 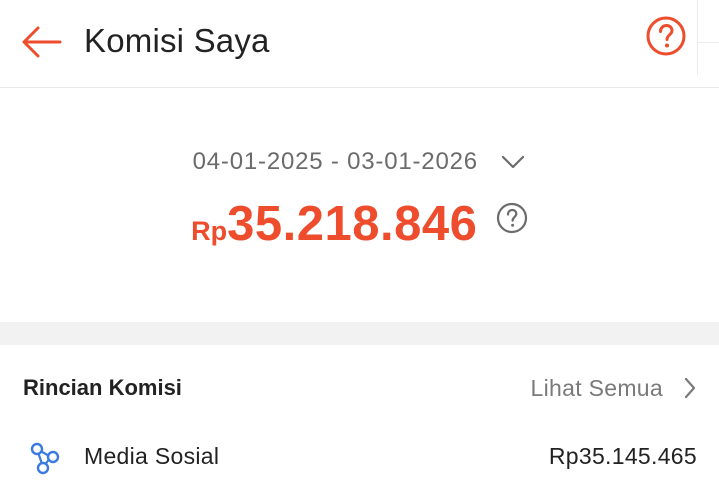 What do you see at coordinates (359, 457) in the screenshot?
I see `list-item: Media Sosial Rp35.145.465` at bounding box center [359, 457].